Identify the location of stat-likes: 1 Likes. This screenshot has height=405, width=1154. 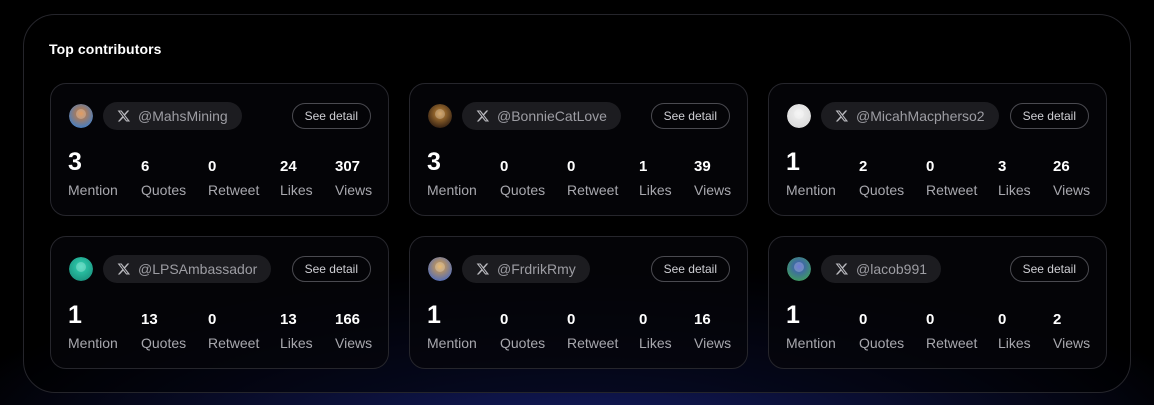
(655, 173).